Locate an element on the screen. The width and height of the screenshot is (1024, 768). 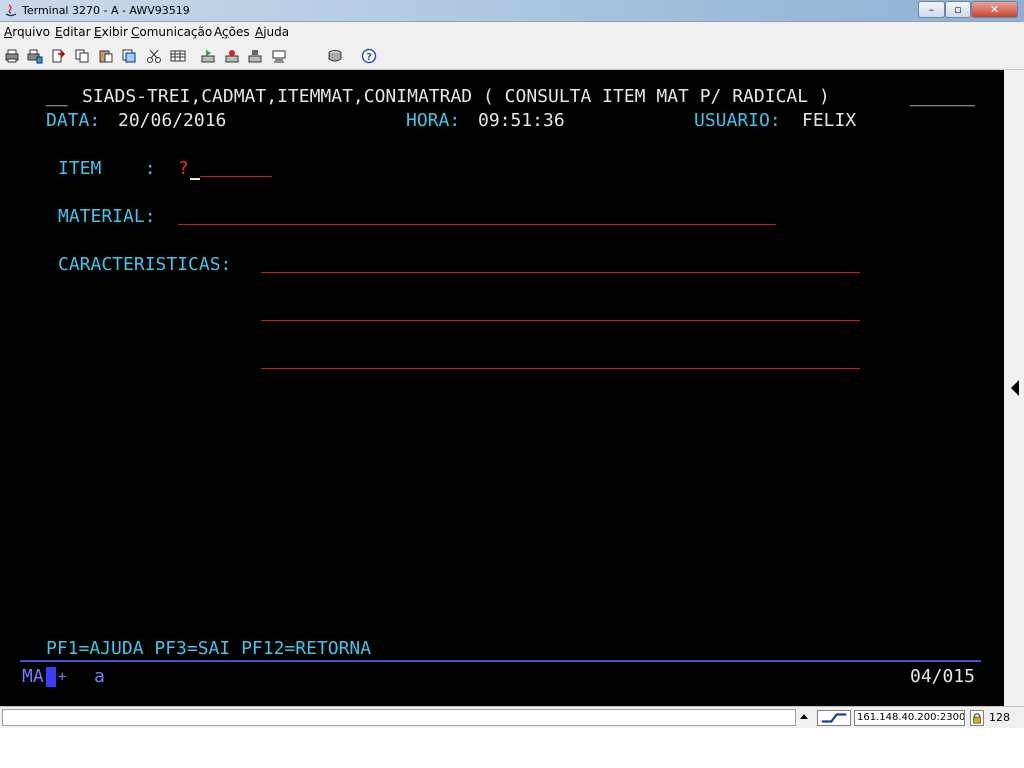
usuario-value: FELIX is located at coordinates (829, 120).